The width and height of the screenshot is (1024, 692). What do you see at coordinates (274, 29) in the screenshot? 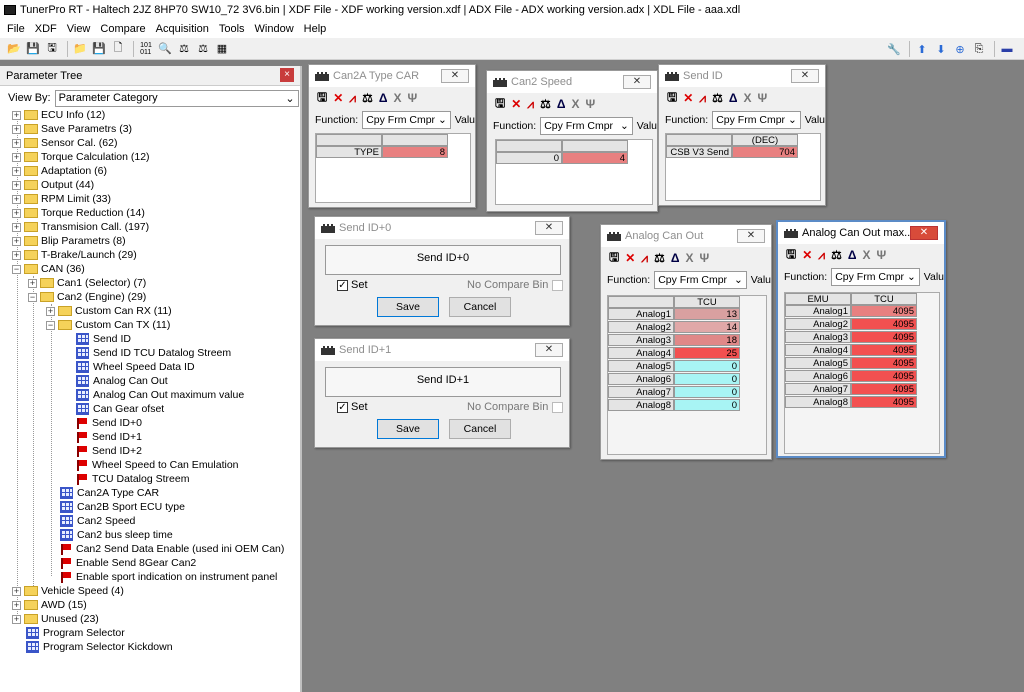
I see `menu-window: Window` at bounding box center [274, 29].